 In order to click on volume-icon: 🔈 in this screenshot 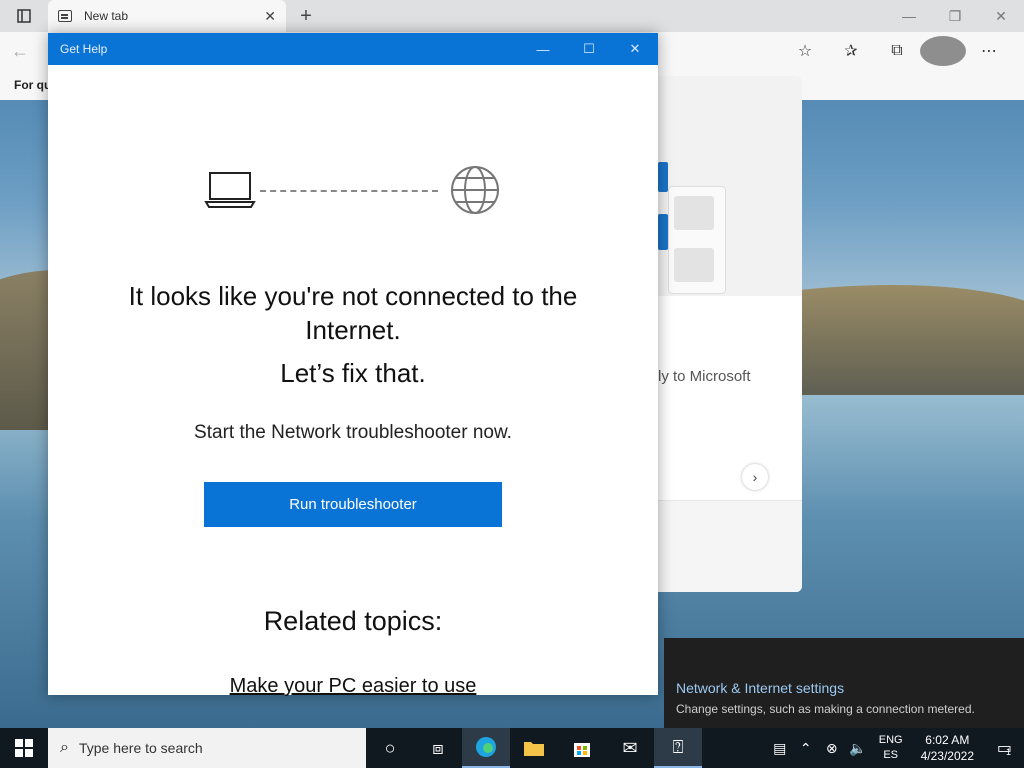, I will do `click(858, 748)`.